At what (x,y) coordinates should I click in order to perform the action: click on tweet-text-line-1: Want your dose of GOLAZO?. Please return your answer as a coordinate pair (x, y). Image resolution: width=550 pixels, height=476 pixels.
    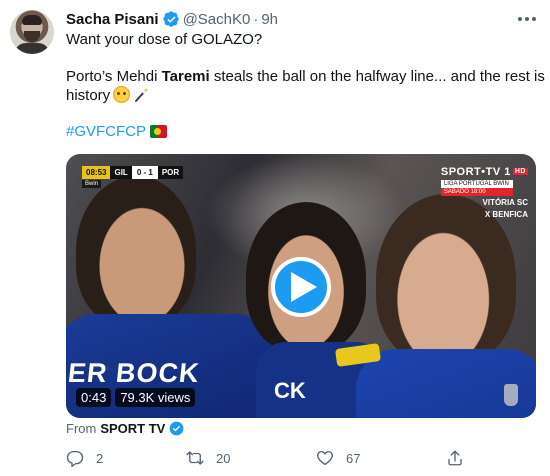
    Looking at the image, I should click on (164, 39).